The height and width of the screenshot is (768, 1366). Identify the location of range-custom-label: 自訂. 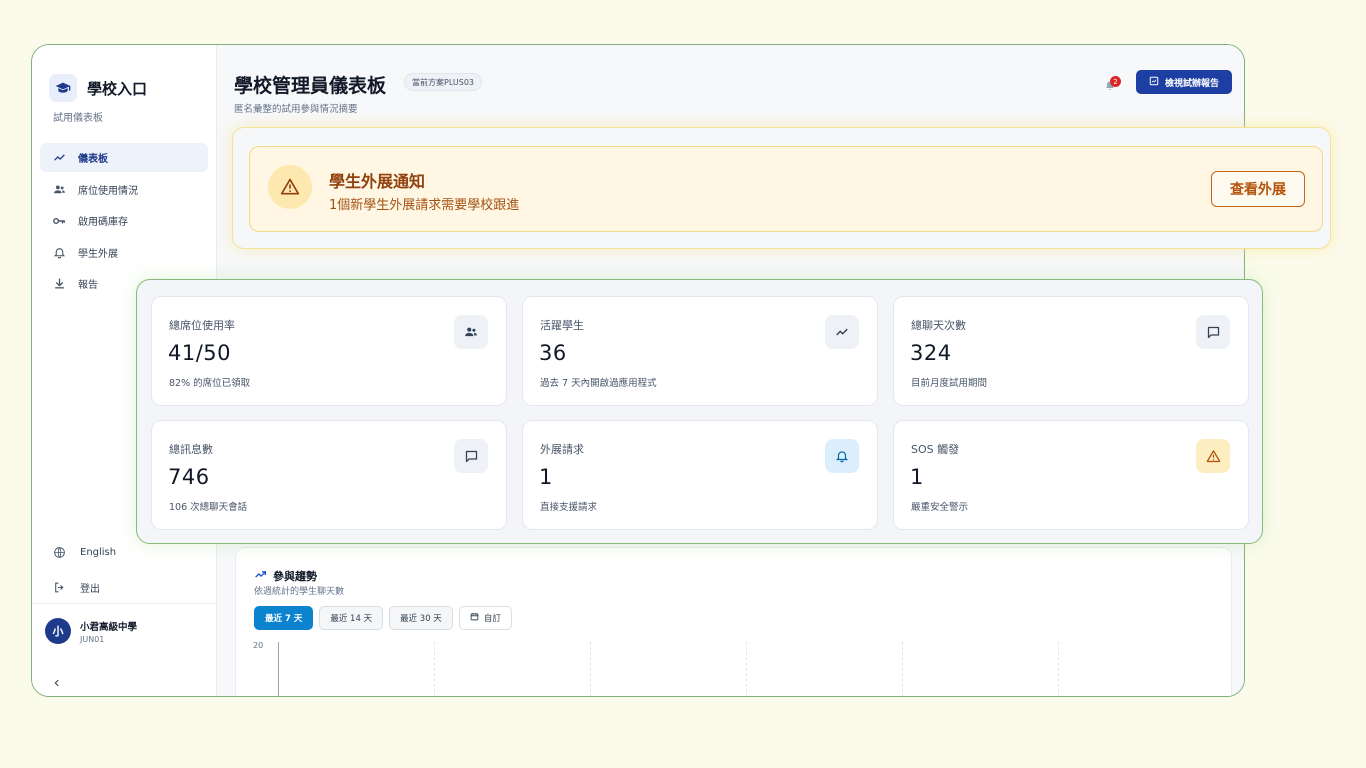
(492, 619).